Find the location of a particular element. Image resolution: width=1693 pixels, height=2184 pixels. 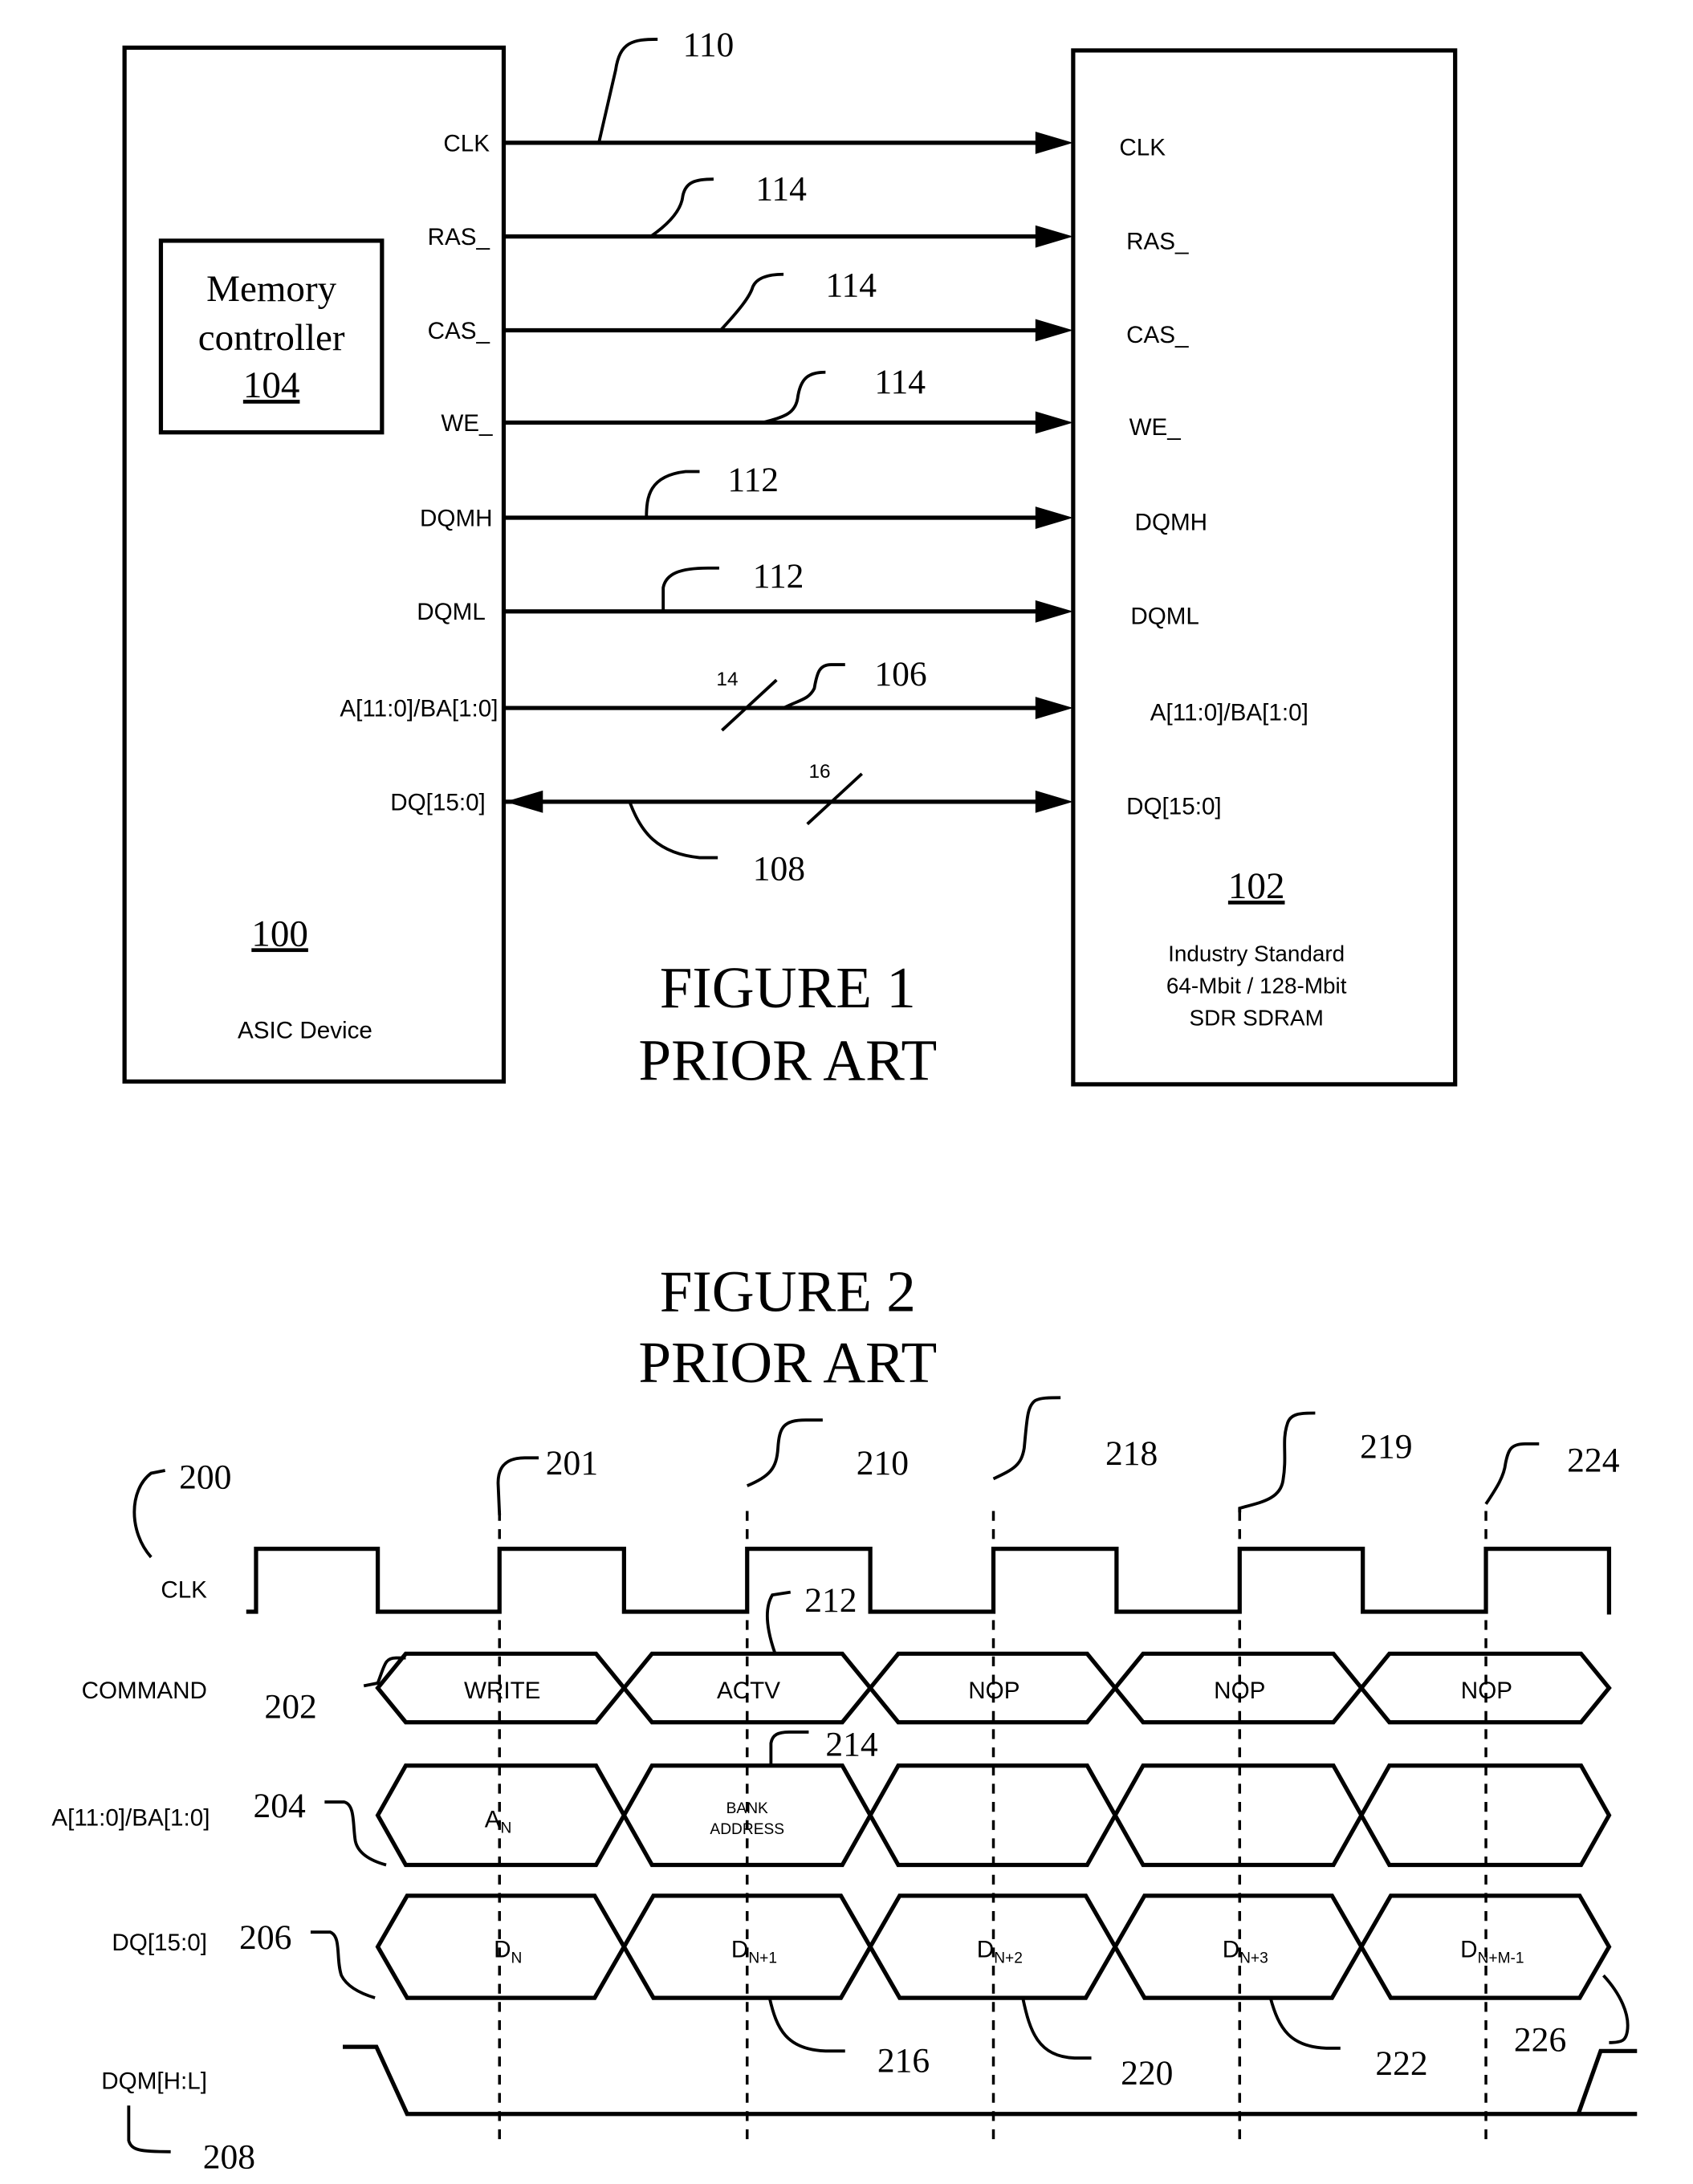

ref-108: 108 is located at coordinates (779, 868).